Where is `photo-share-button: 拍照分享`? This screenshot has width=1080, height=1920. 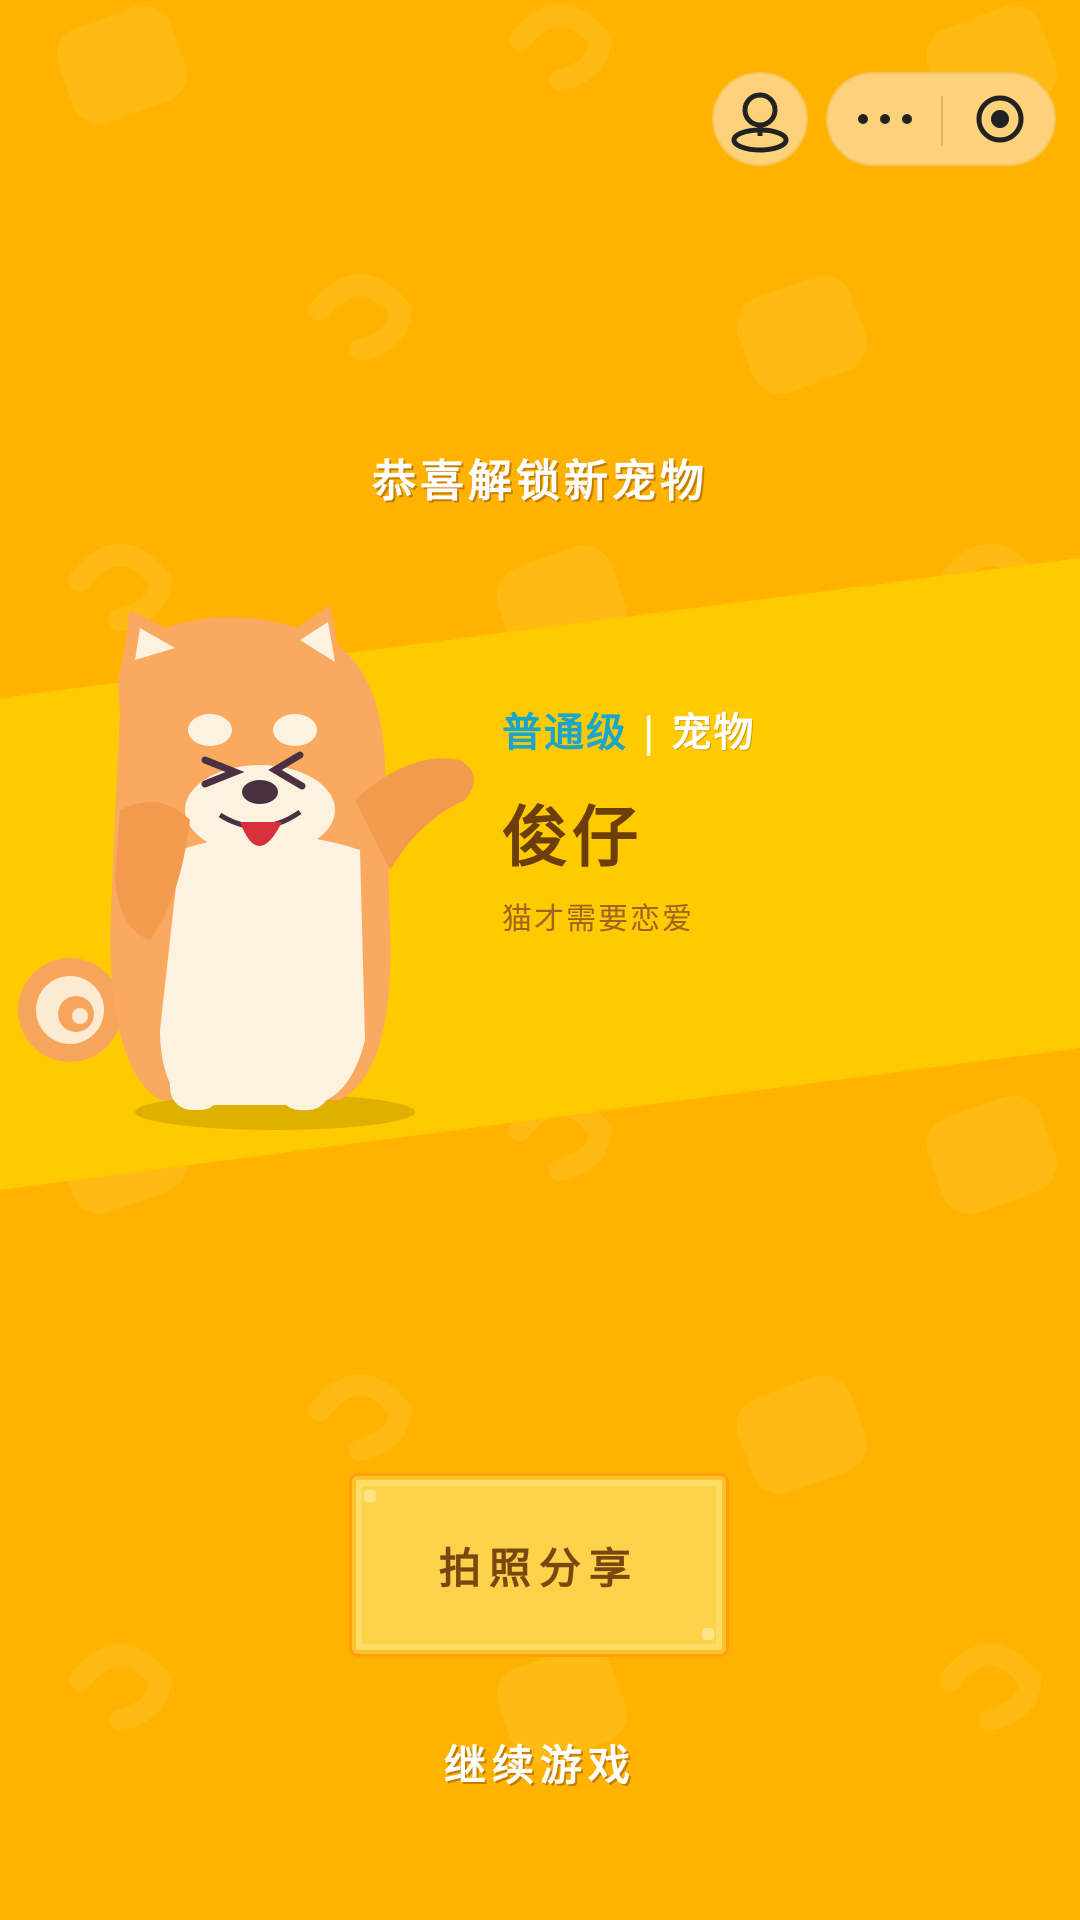 photo-share-button: 拍照分享 is located at coordinates (539, 1565).